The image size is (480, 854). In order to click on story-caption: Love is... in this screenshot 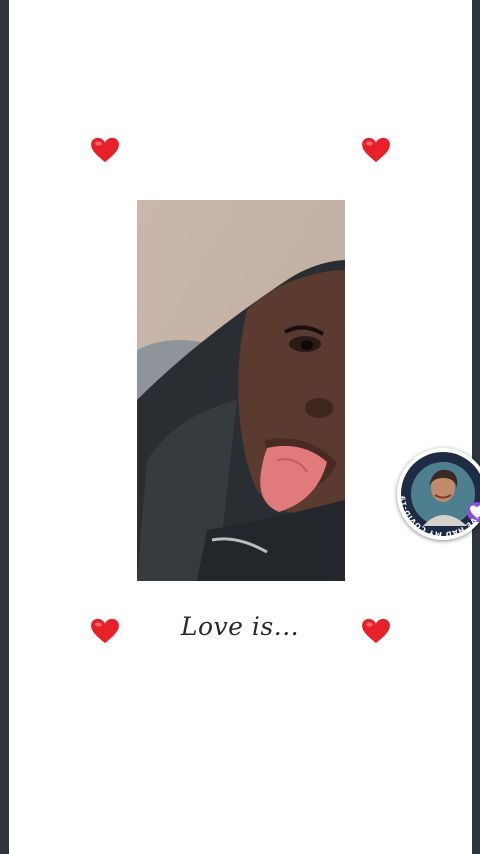, I will do `click(240, 626)`.